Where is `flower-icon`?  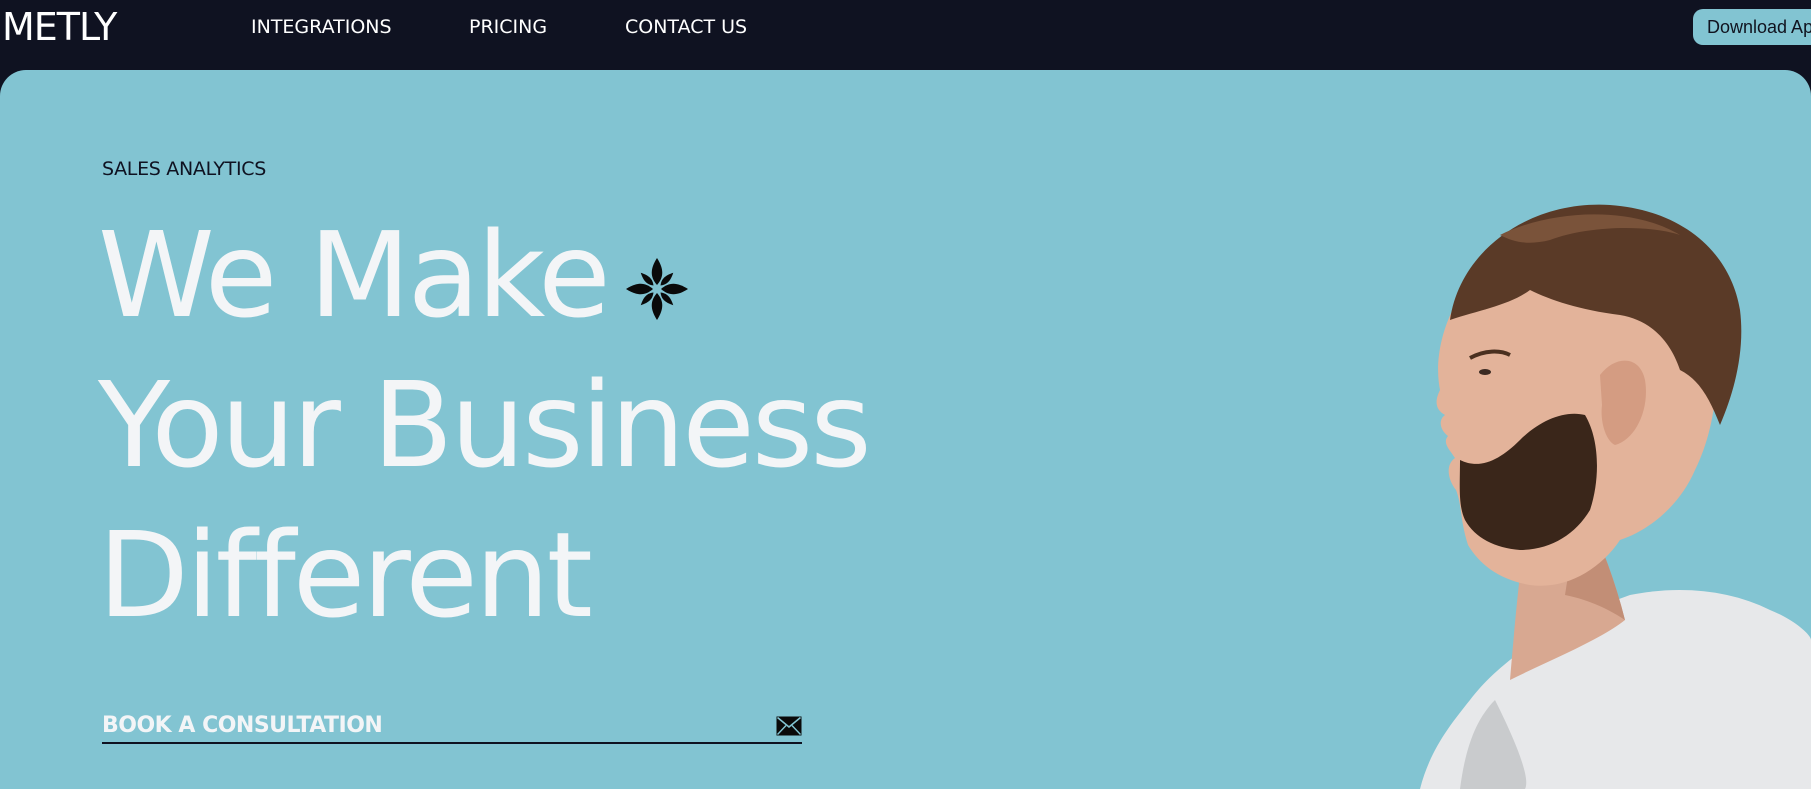
flower-icon is located at coordinates (657, 289).